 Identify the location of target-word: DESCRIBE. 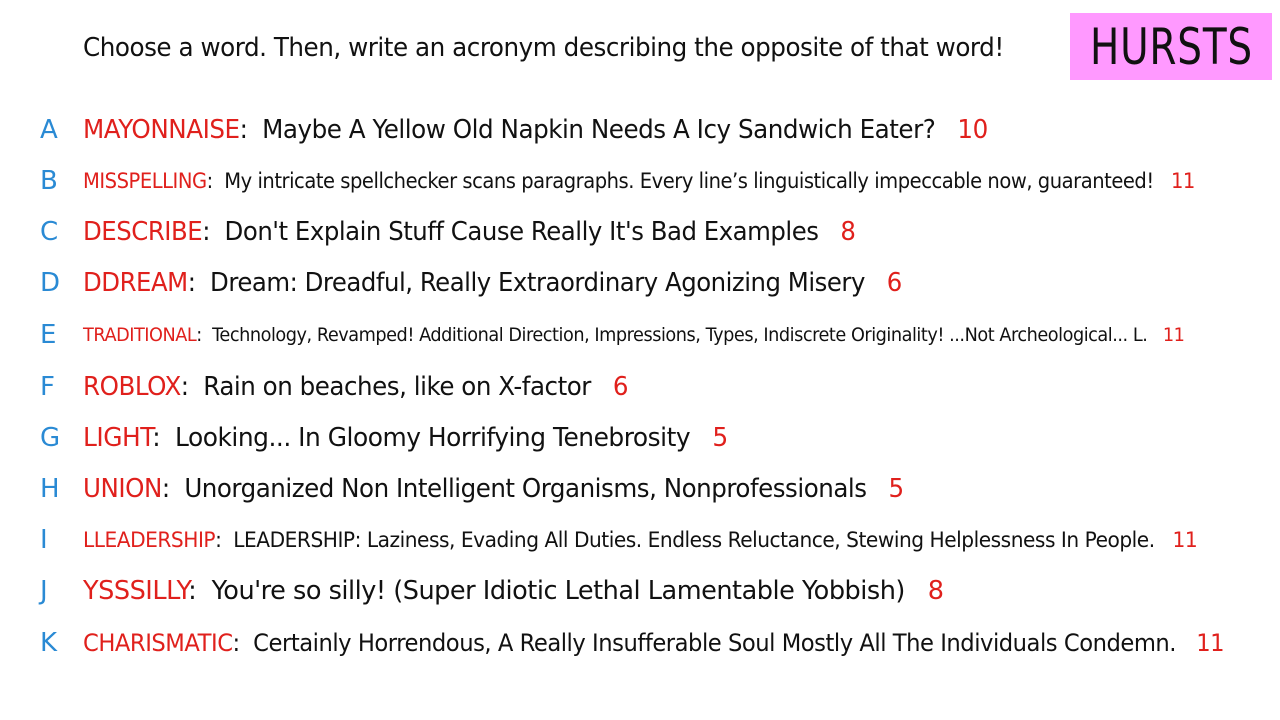
(143, 232).